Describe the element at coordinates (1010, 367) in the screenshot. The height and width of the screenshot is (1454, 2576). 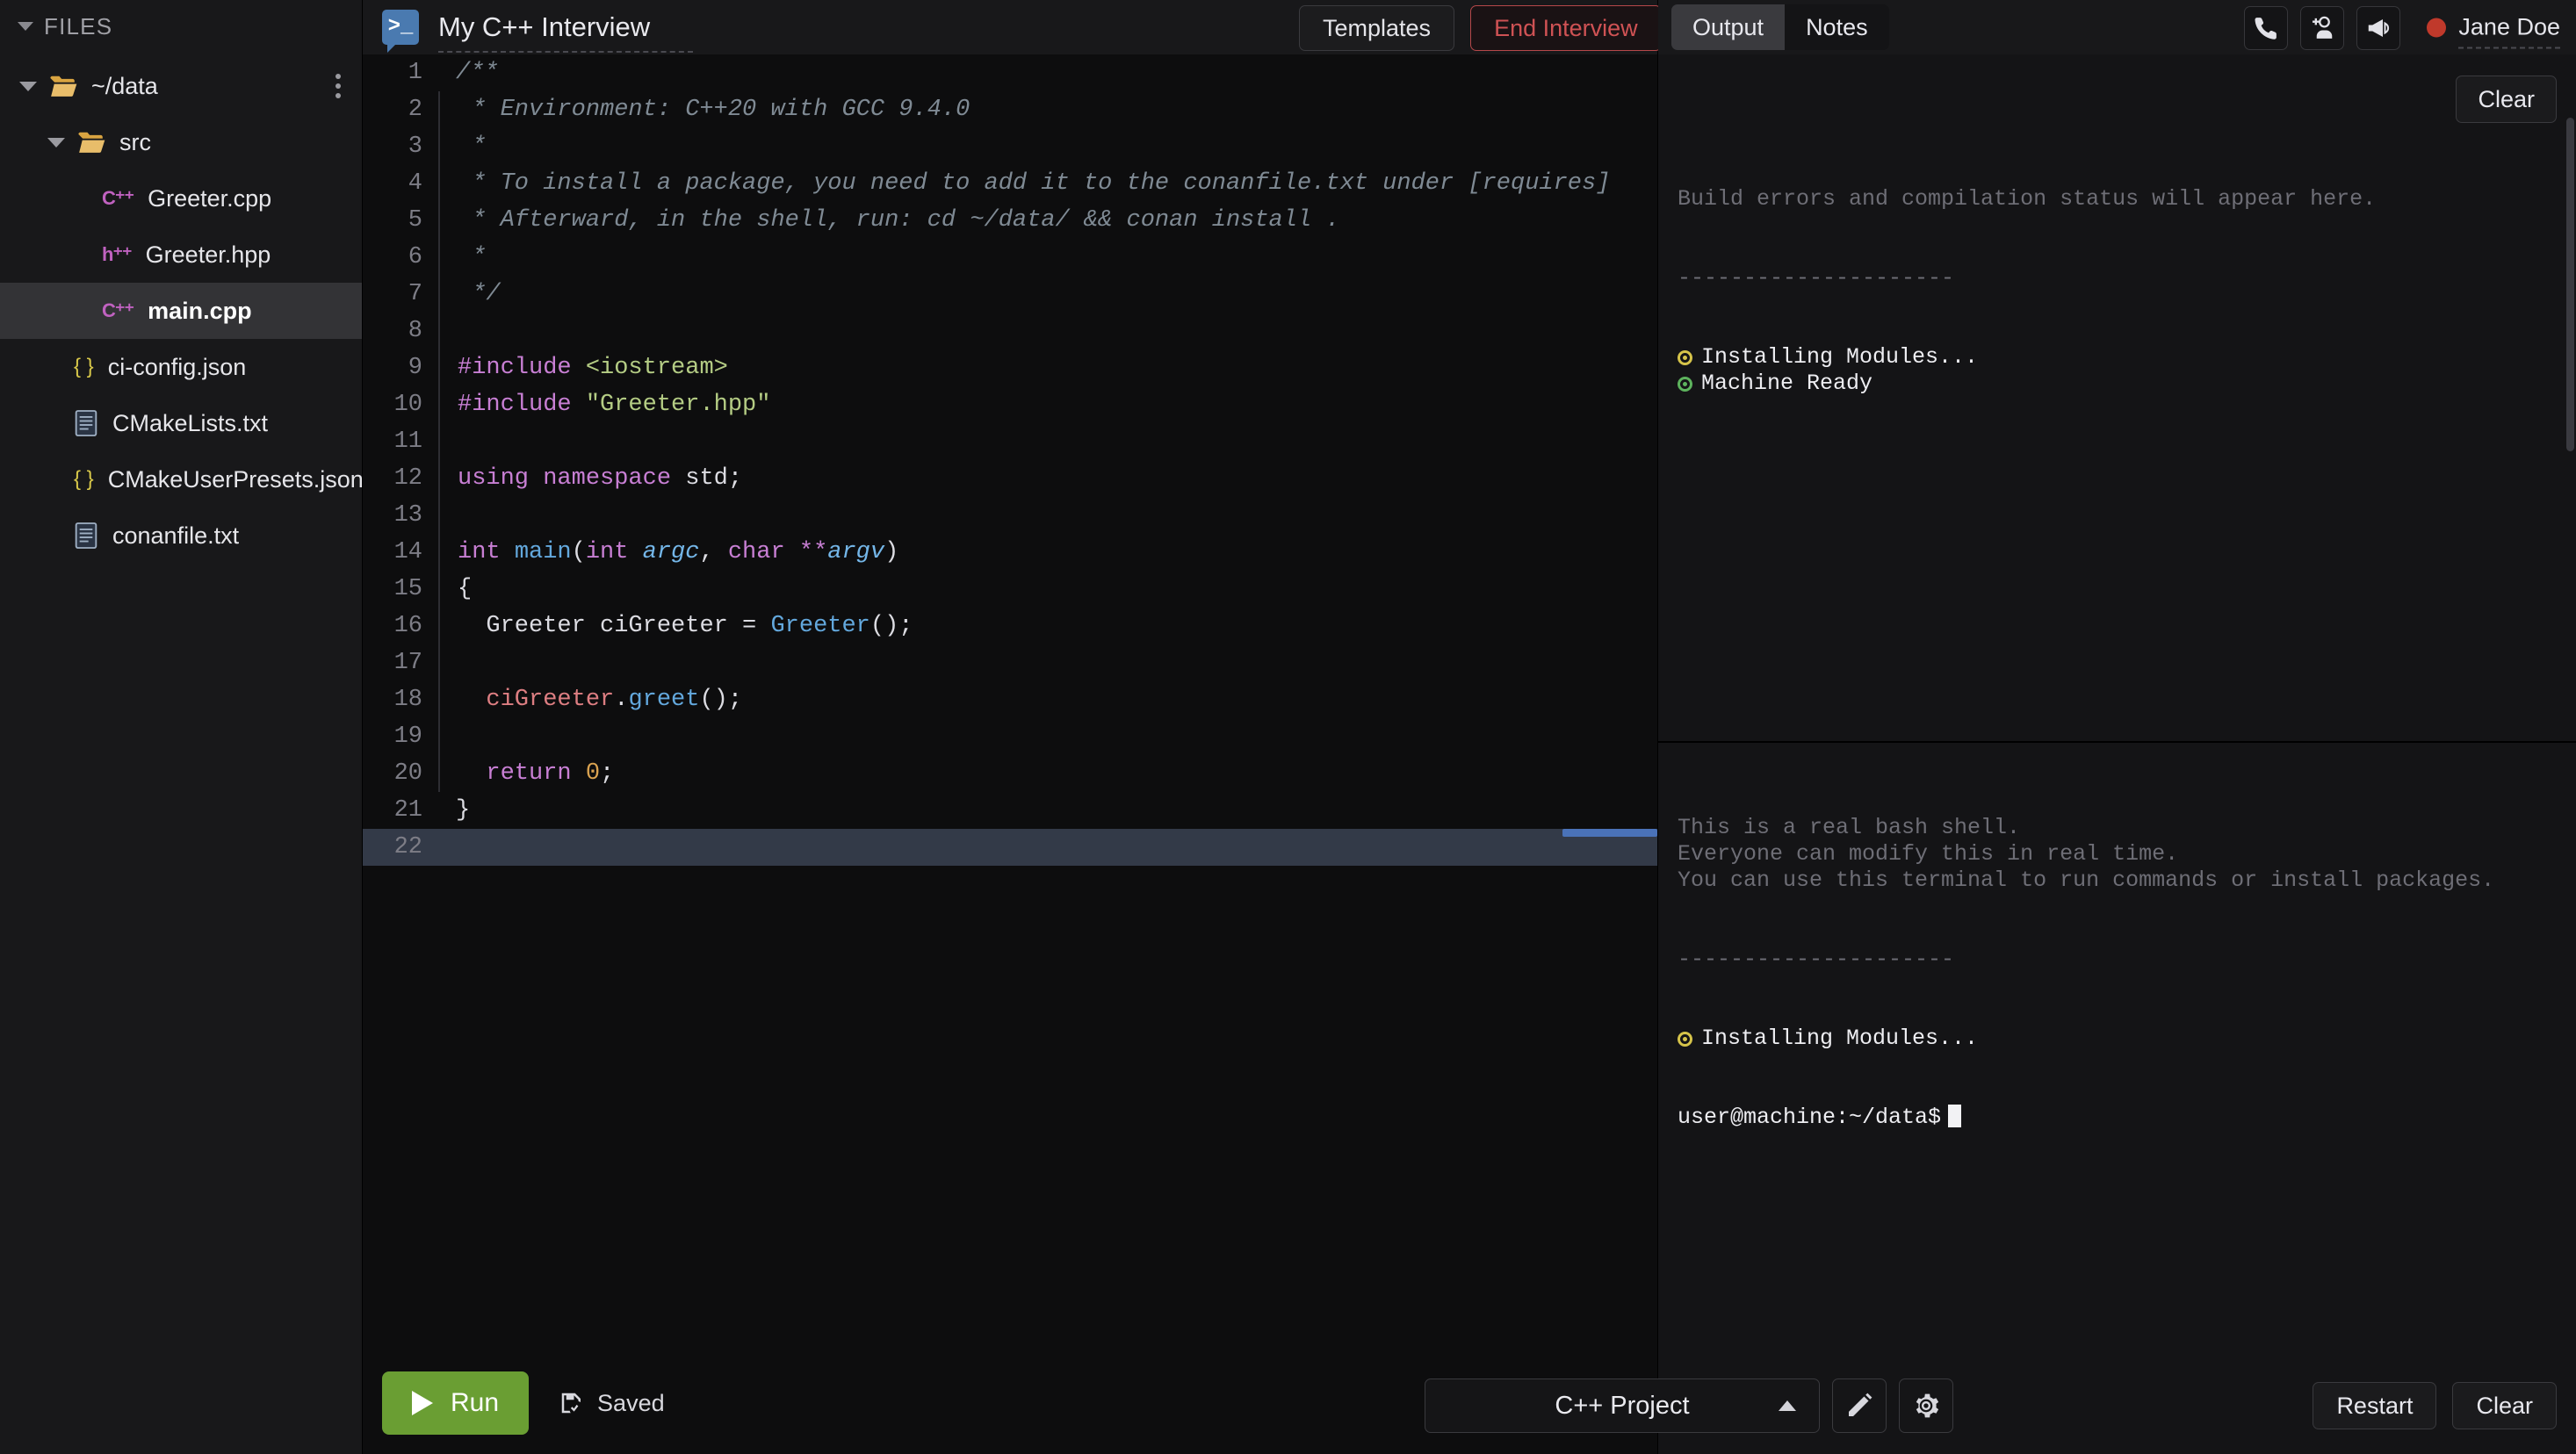
I see `code-line: 9 #include <iostream>` at that location.